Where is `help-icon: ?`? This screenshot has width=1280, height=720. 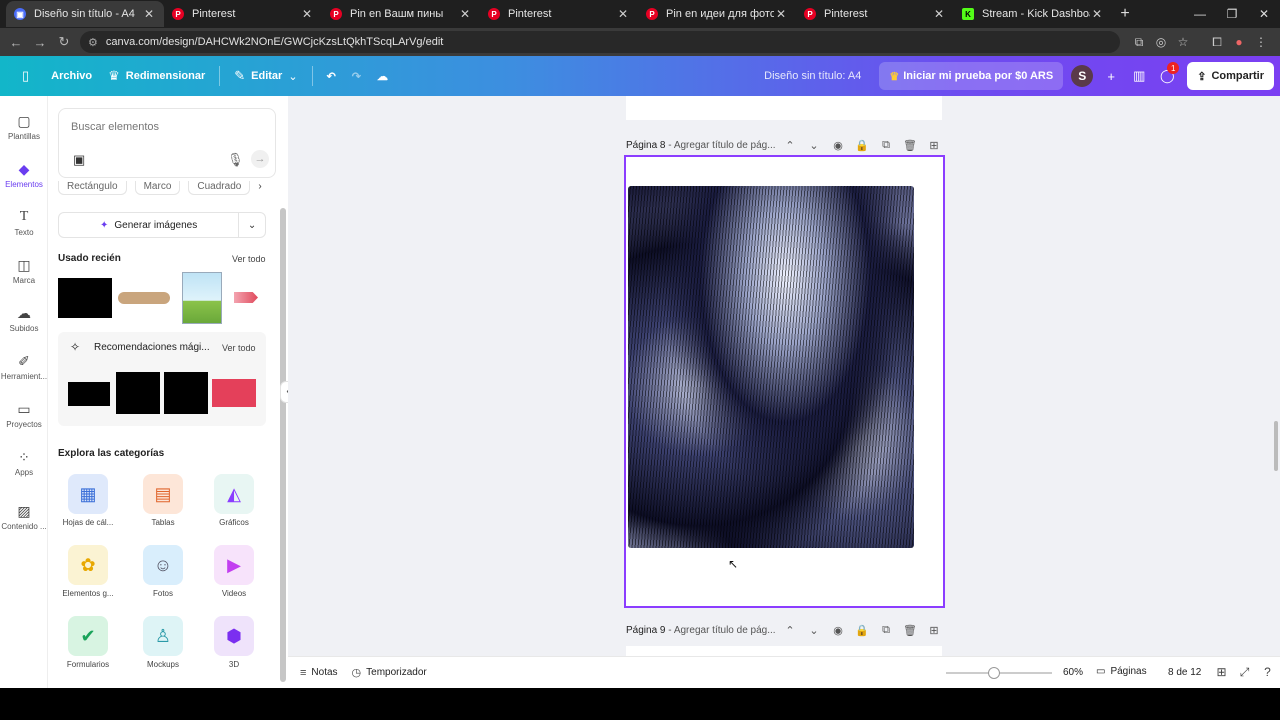 help-icon: ? is located at coordinates (1267, 672).